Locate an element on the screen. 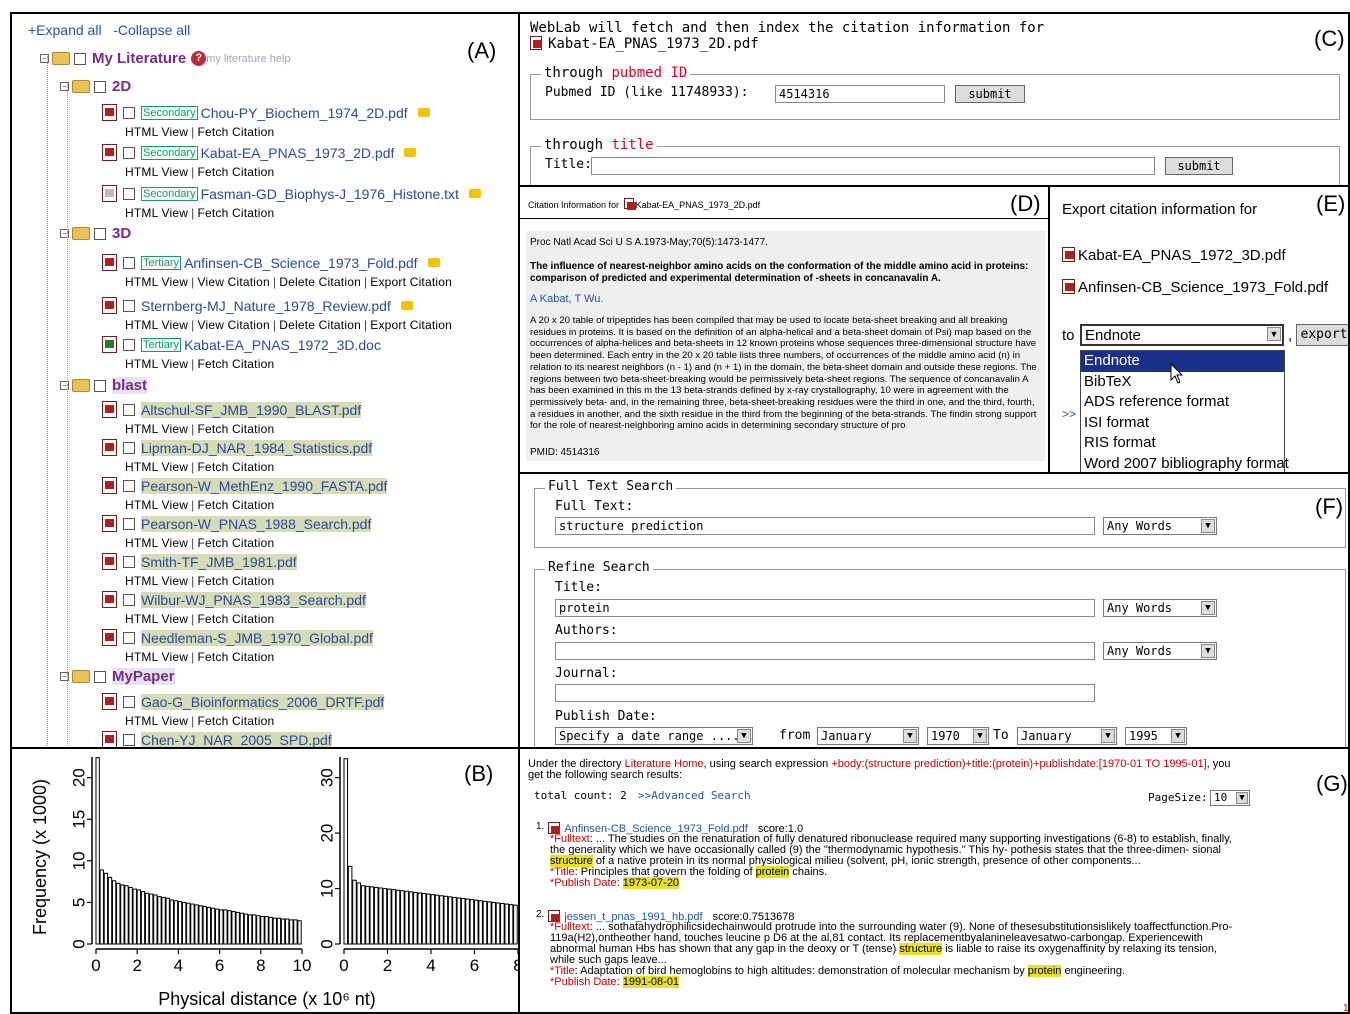  tree-file: Smith-TF_JMB_1981.pdf is located at coordinates (199, 561).